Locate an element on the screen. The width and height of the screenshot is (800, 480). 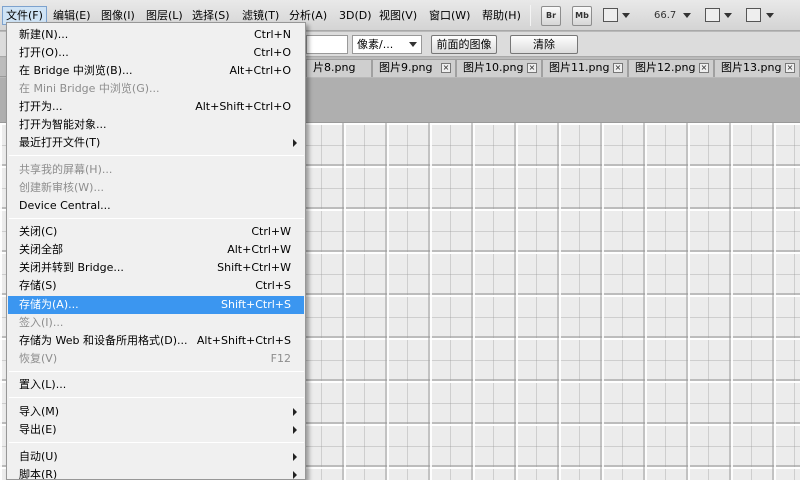
menu-item-label: 自动(U) is located at coordinates (38, 456).